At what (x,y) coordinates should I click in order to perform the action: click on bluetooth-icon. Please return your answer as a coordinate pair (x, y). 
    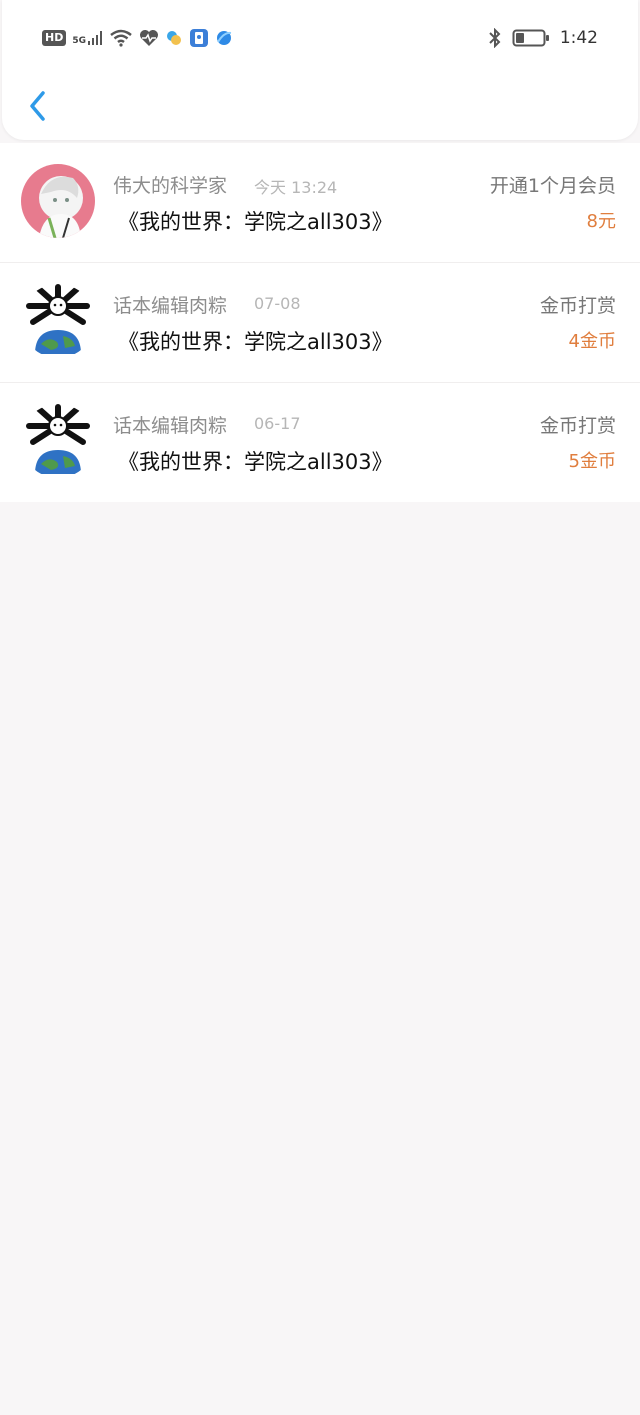
    Looking at the image, I should click on (495, 38).